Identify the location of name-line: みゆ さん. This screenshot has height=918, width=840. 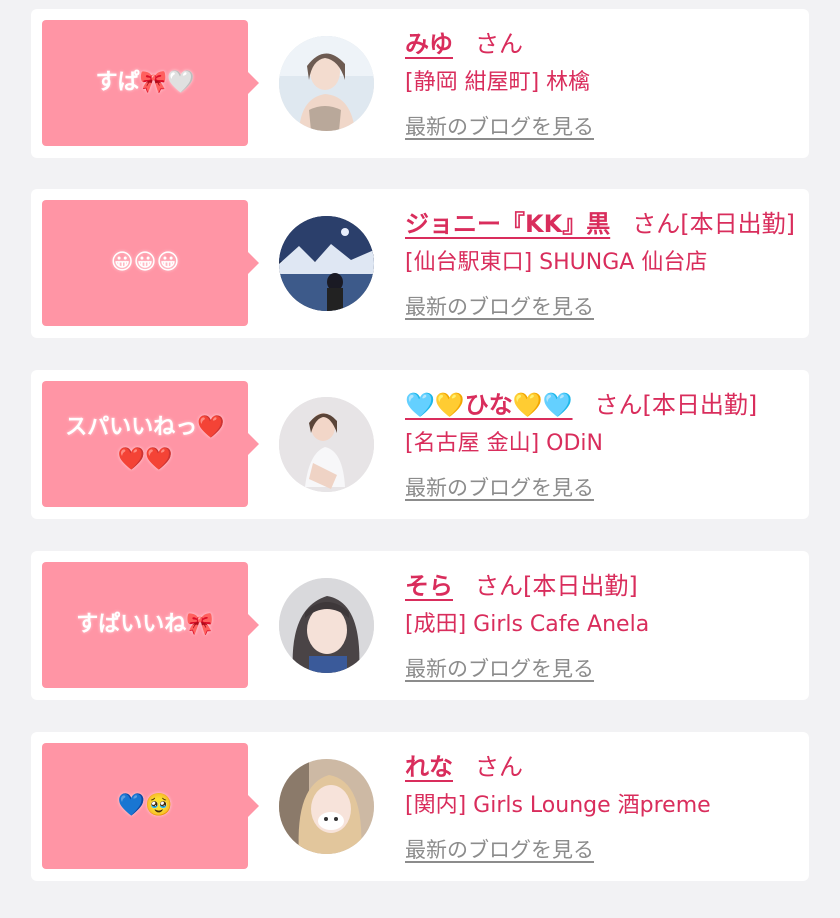
(604, 41).